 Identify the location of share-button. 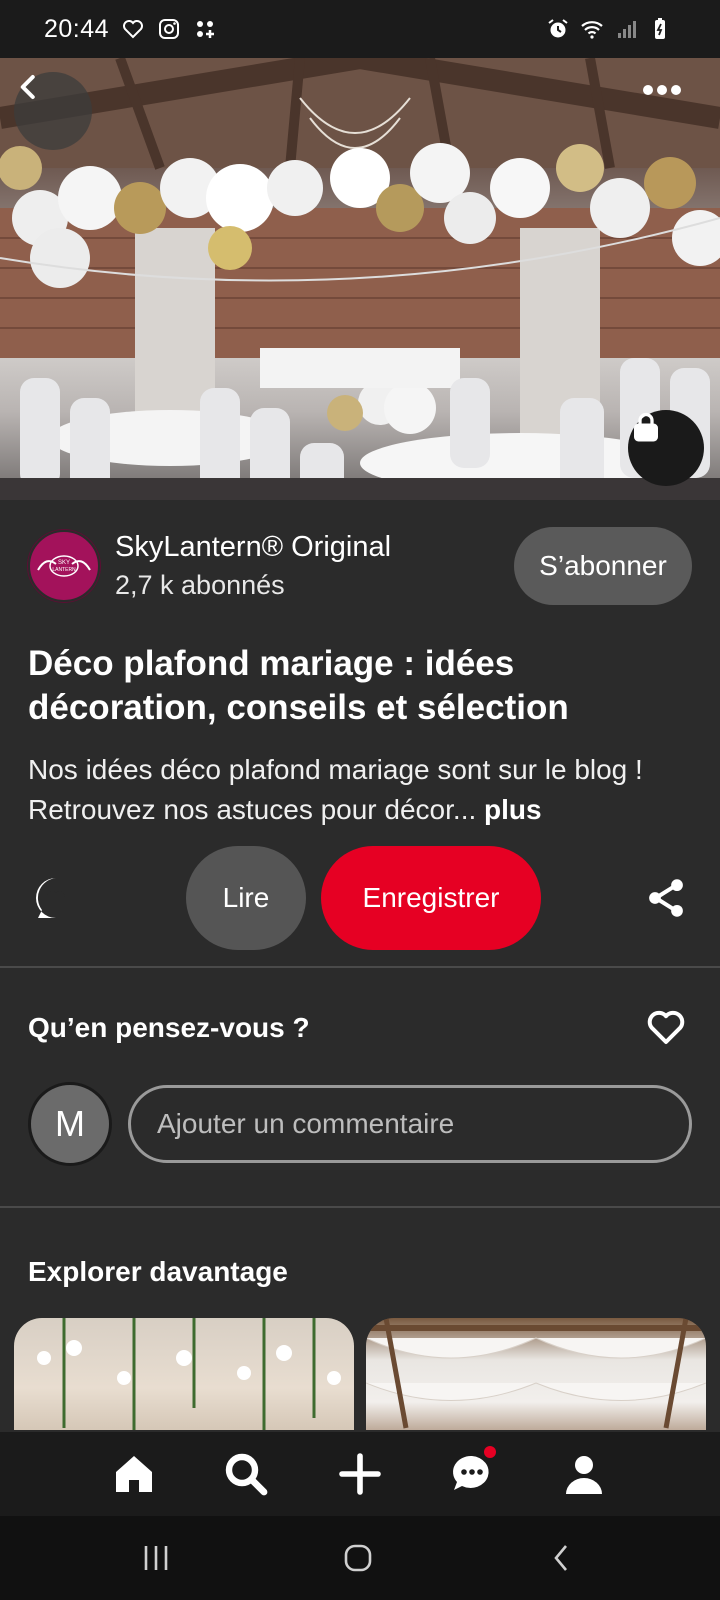
(666, 898).